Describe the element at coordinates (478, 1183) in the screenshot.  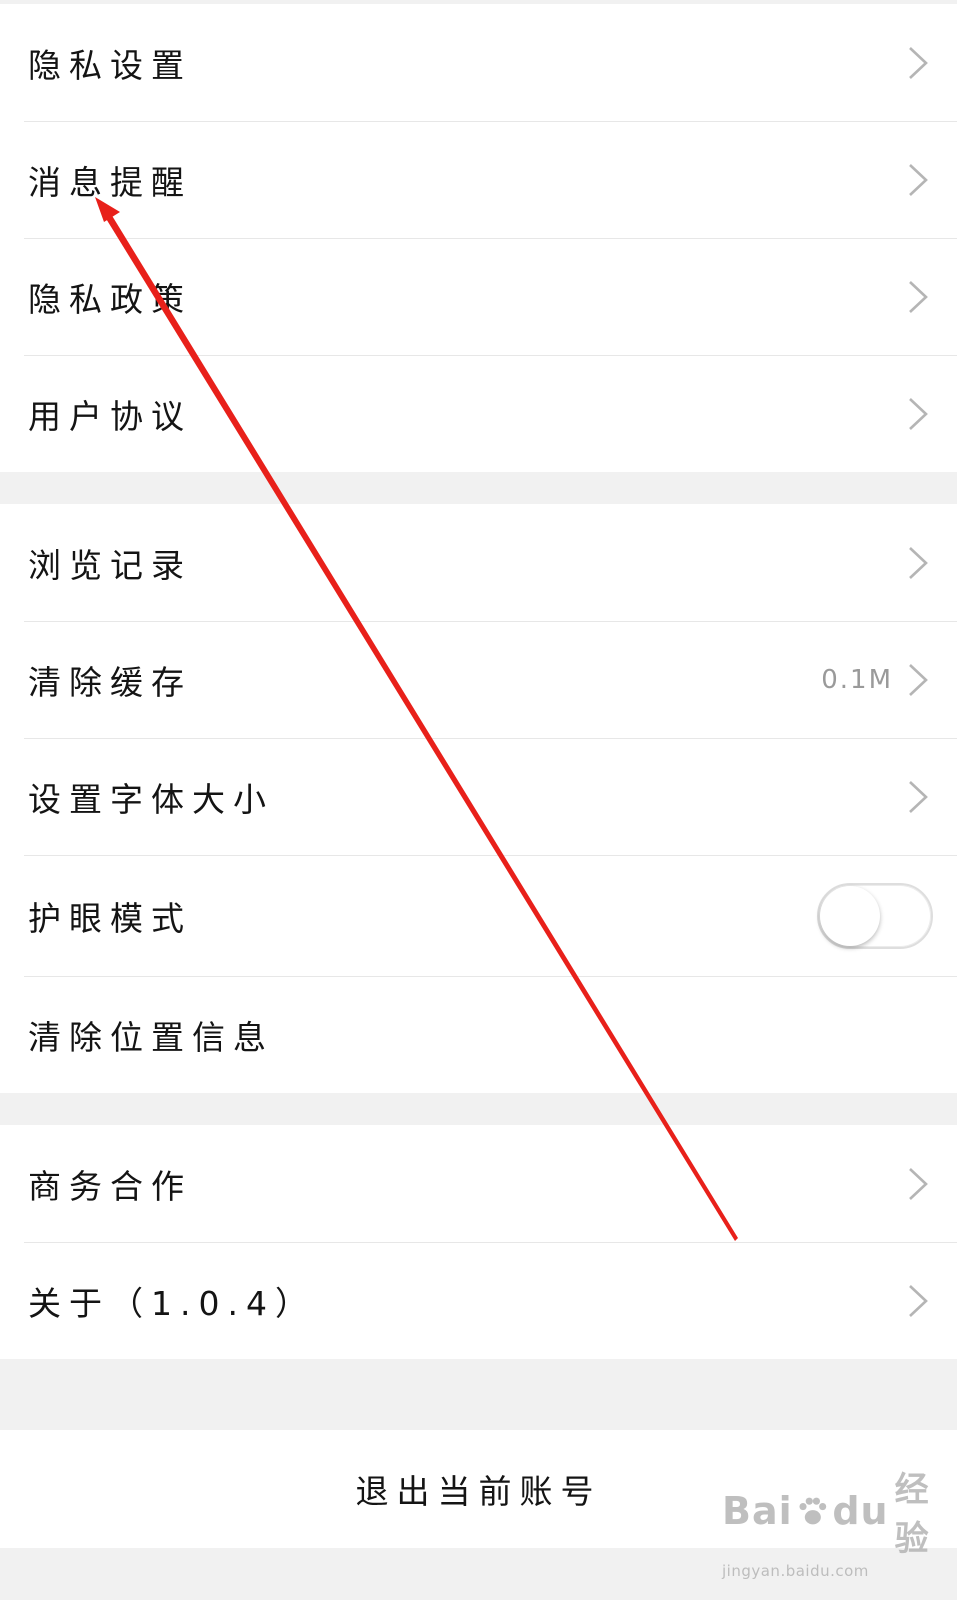
I see `business-cooperation-row: 商务合作` at that location.